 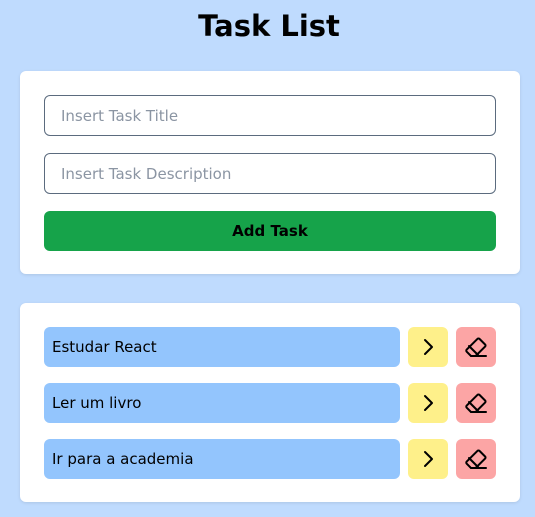 I want to click on task-title-input, so click(x=270, y=115).